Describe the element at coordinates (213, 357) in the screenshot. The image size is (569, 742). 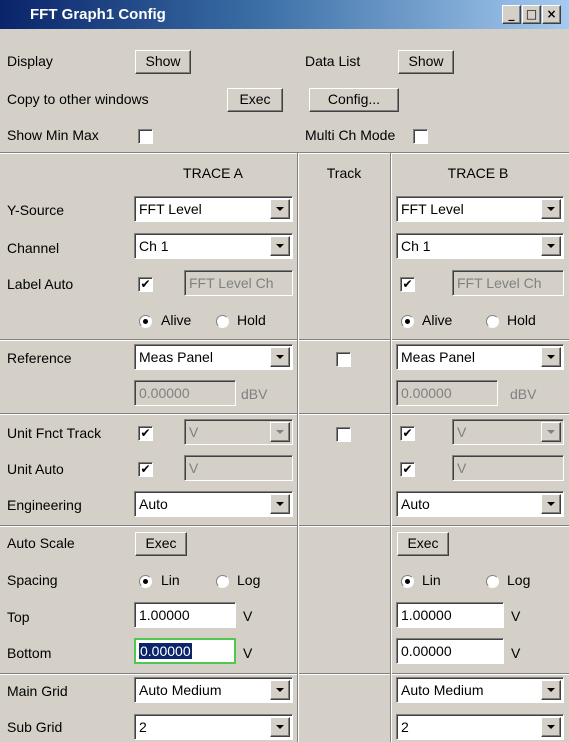
I see `trace-a-reference-dropdown: Meas Panel` at that location.